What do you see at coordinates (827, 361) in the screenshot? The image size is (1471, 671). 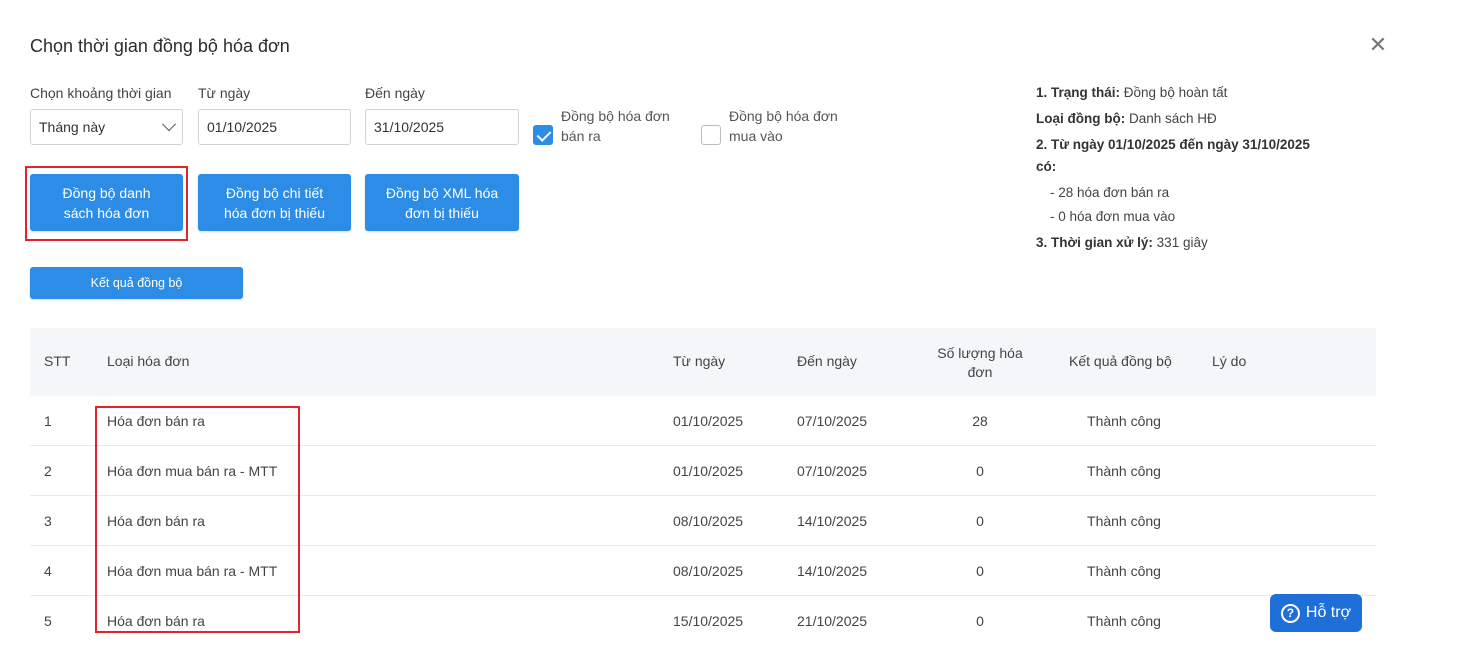 I see `header-to-date: Đến ngày` at bounding box center [827, 361].